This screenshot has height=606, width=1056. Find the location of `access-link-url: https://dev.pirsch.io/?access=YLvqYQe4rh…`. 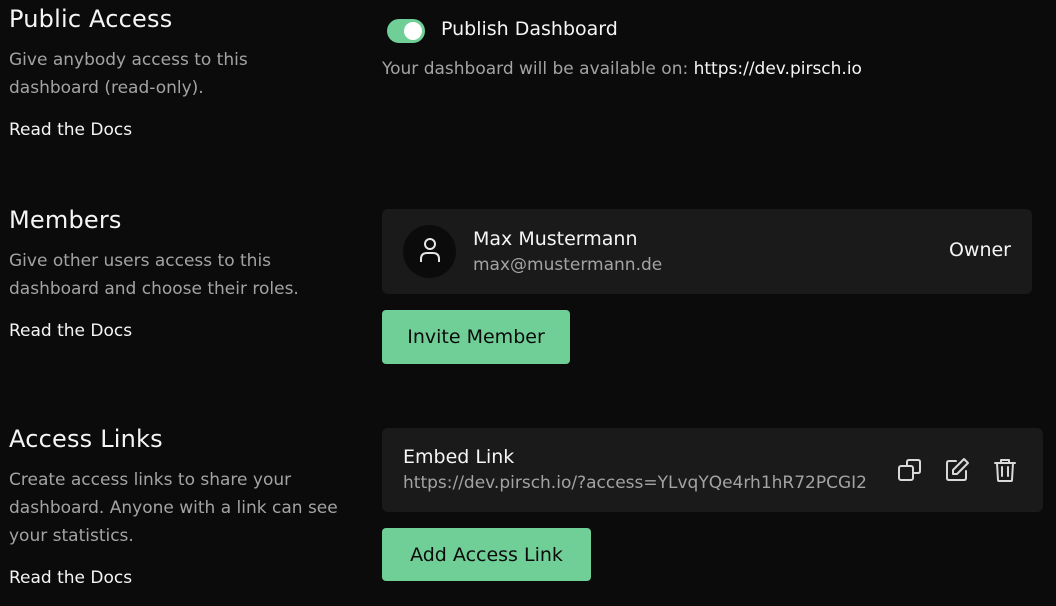

access-link-url: https://dev.pirsch.io/?access=YLvqYQe4rh… is located at coordinates (635, 483).